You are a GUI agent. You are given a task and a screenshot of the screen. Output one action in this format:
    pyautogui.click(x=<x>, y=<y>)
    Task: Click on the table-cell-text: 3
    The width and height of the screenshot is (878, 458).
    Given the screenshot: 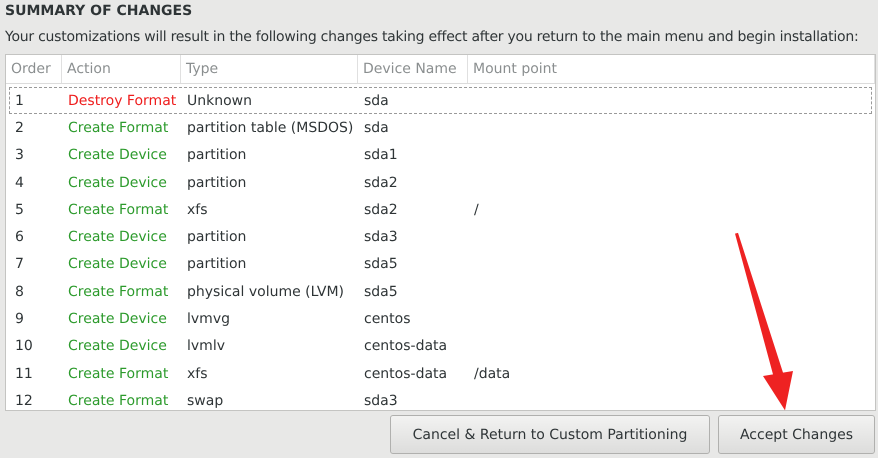 What is the action you would take?
    pyautogui.click(x=19, y=155)
    